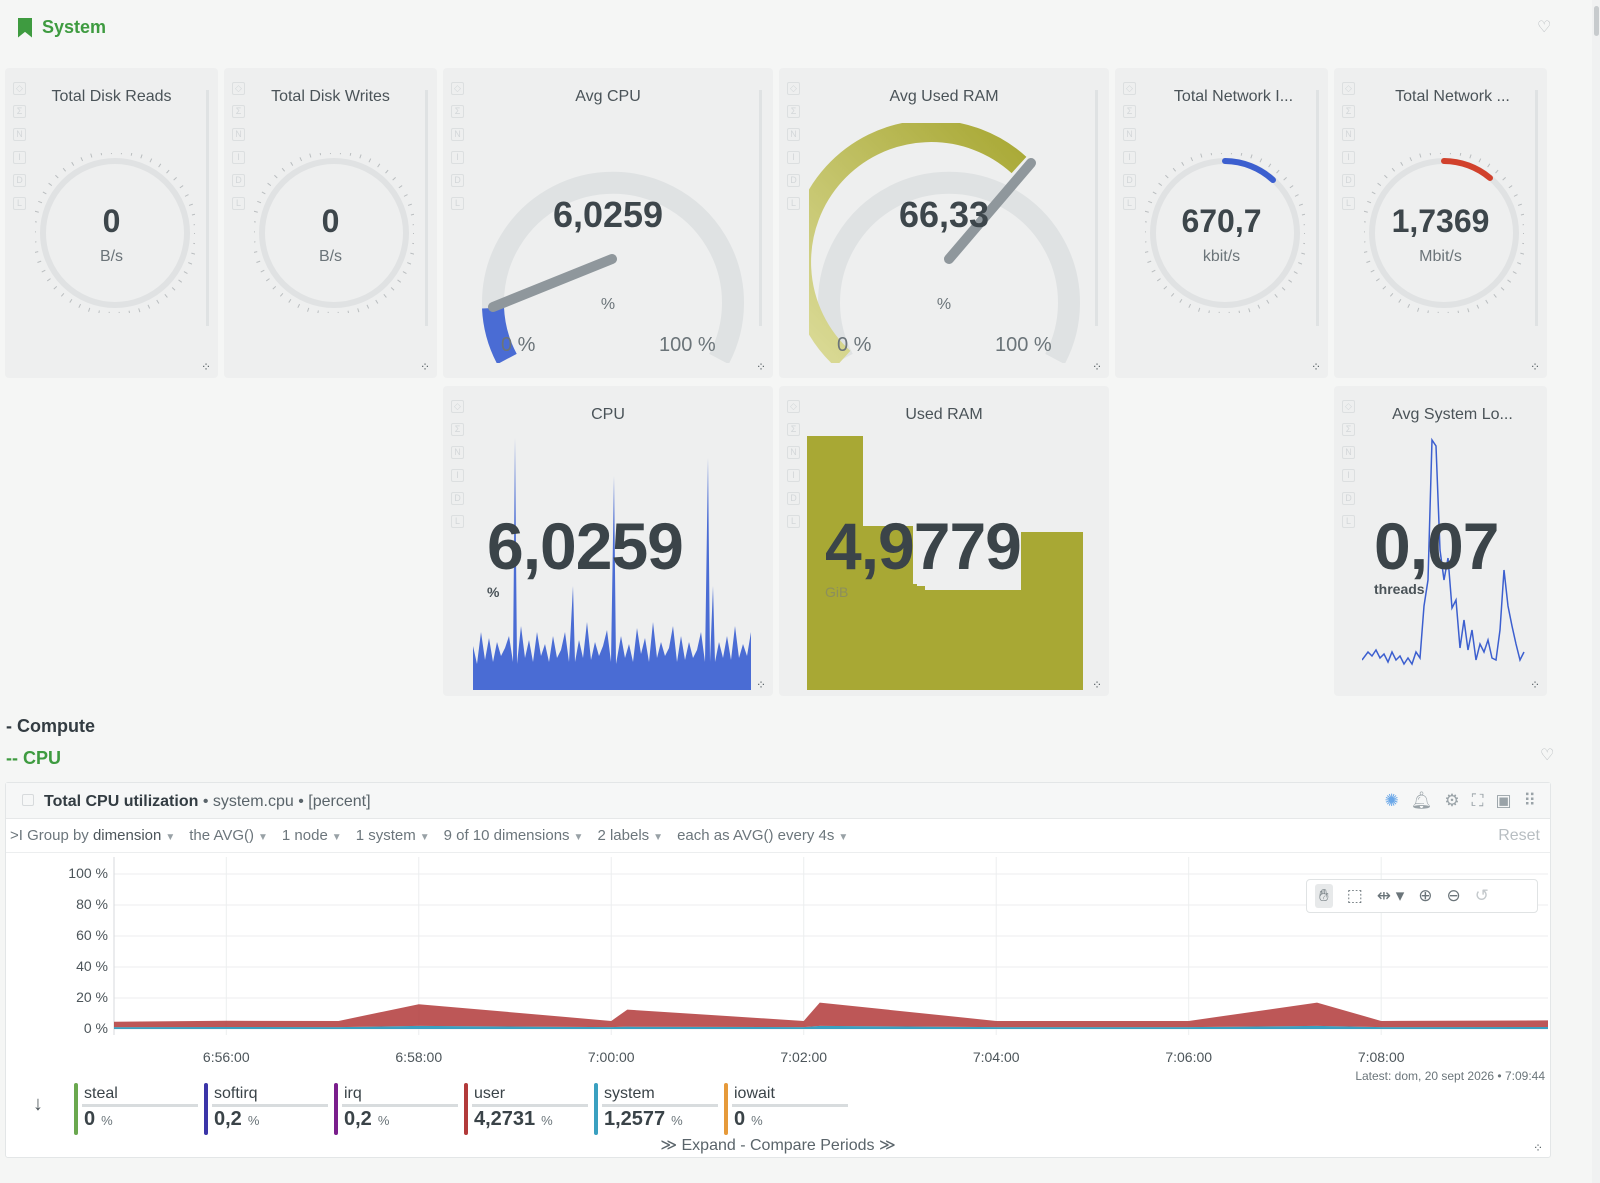 This screenshot has height=1183, width=1600. I want to click on series-user-area, so click(831, 1015).